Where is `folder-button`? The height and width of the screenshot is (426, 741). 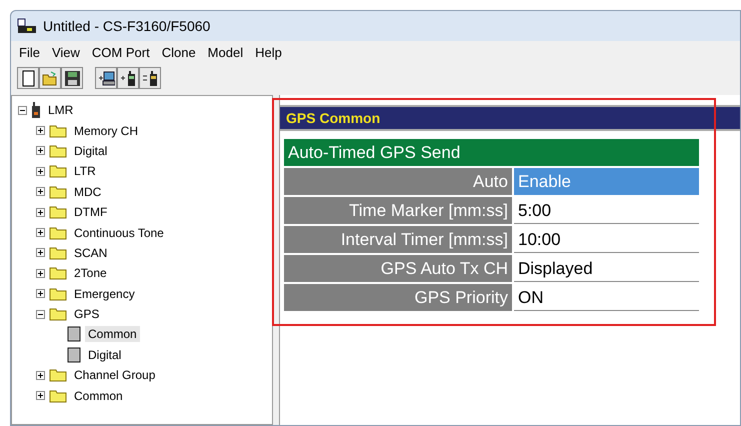
folder-button is located at coordinates (50, 78).